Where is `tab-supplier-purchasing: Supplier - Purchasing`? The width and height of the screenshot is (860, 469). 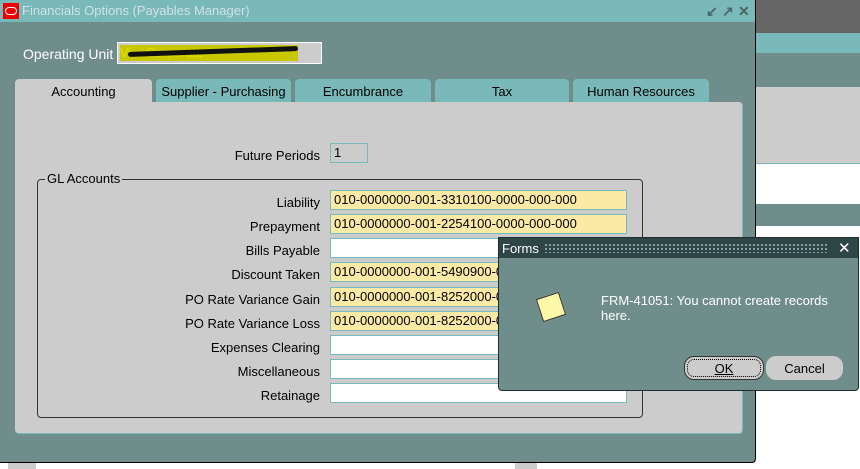
tab-supplier-purchasing: Supplier - Purchasing is located at coordinates (223, 90).